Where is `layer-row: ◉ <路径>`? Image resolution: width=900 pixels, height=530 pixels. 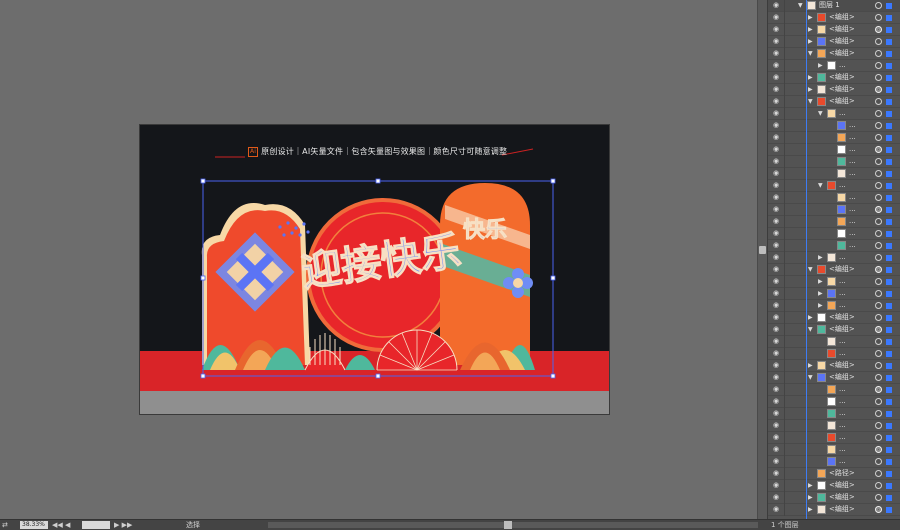
layer-row: ◉ <路径> is located at coordinates (834, 474).